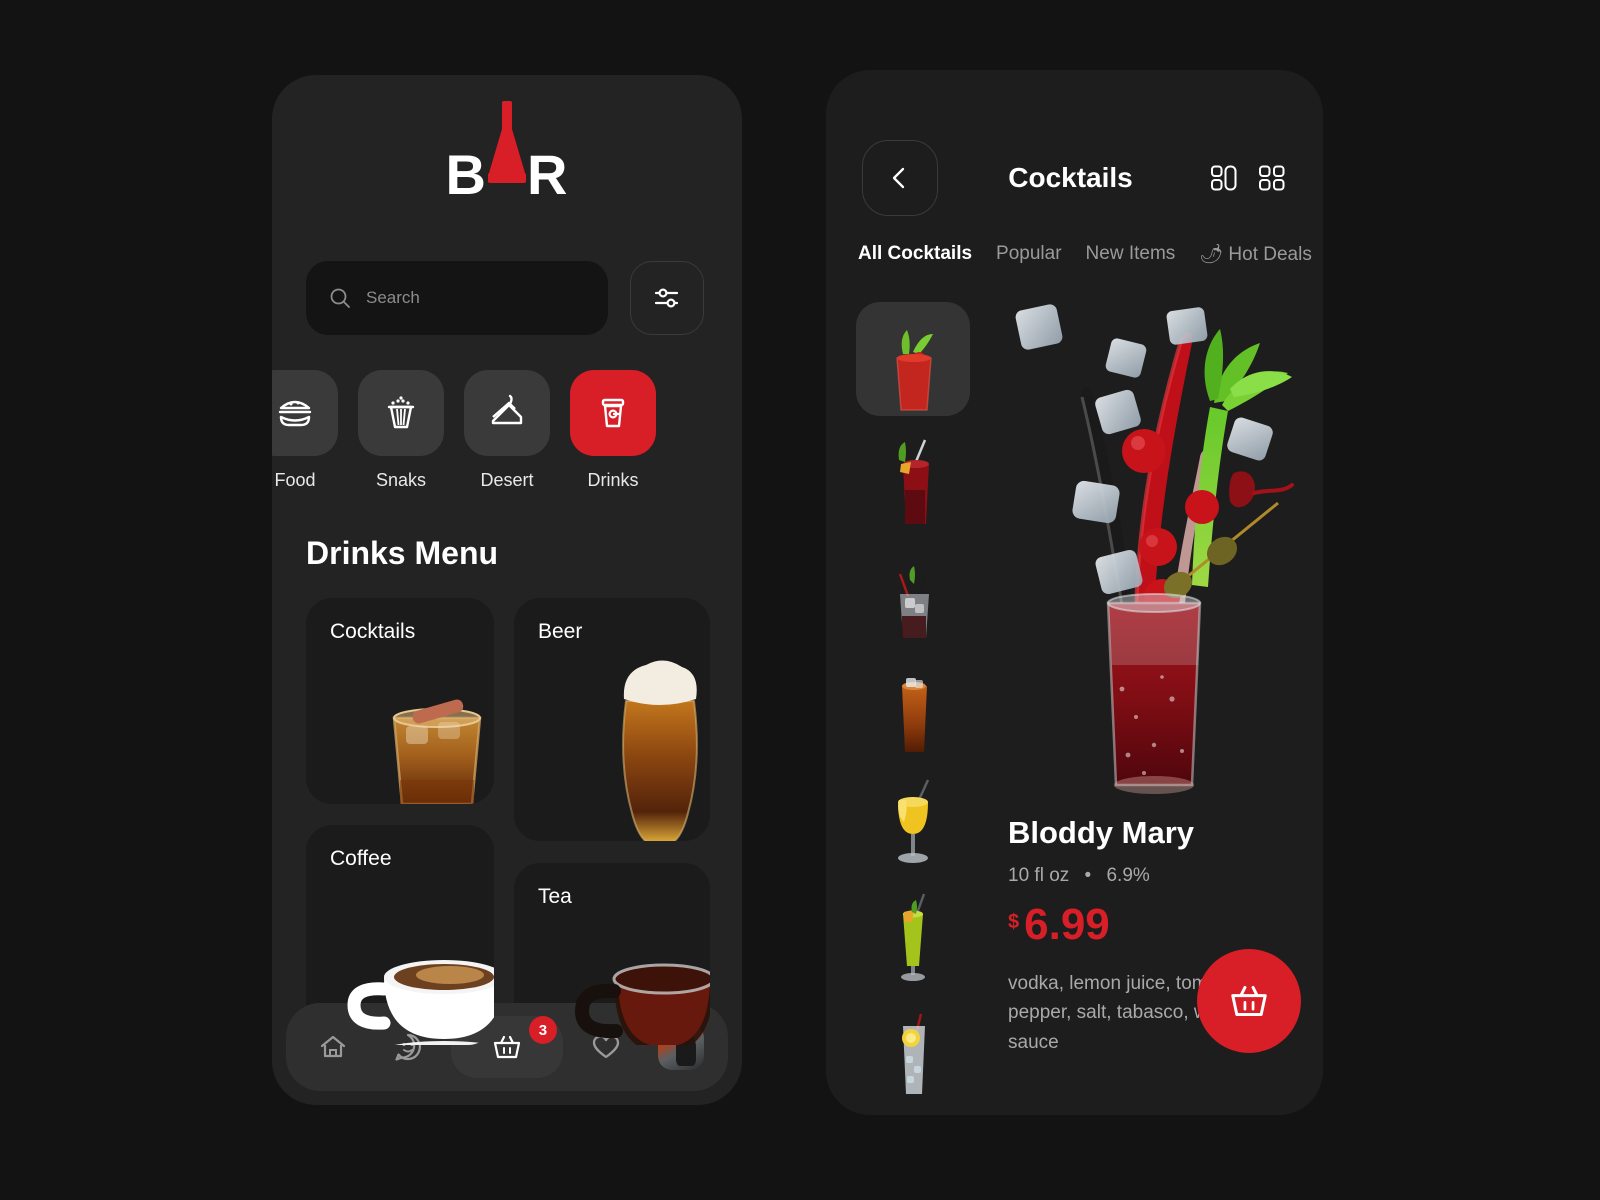 This screenshot has height=1200, width=1600. I want to click on tea-cup-image, so click(642, 1004).